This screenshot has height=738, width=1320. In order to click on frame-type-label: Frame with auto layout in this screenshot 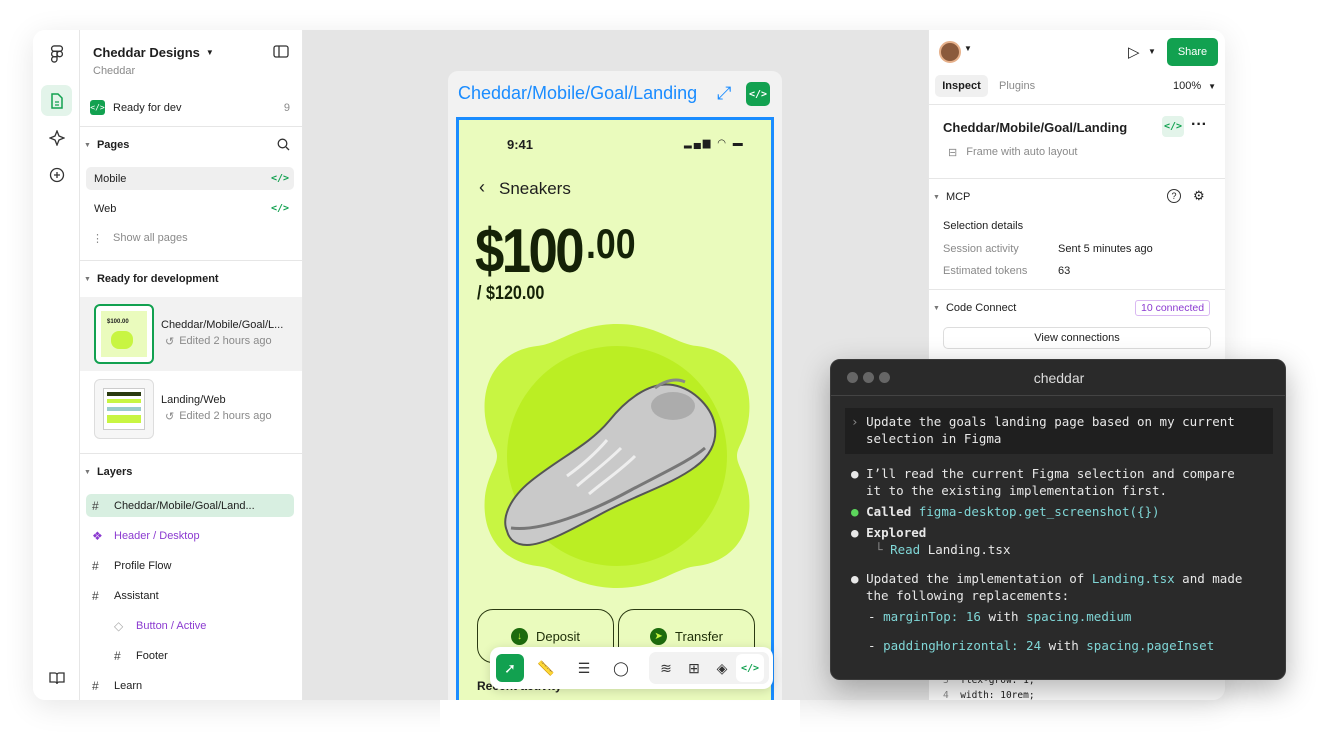, I will do `click(1022, 152)`.